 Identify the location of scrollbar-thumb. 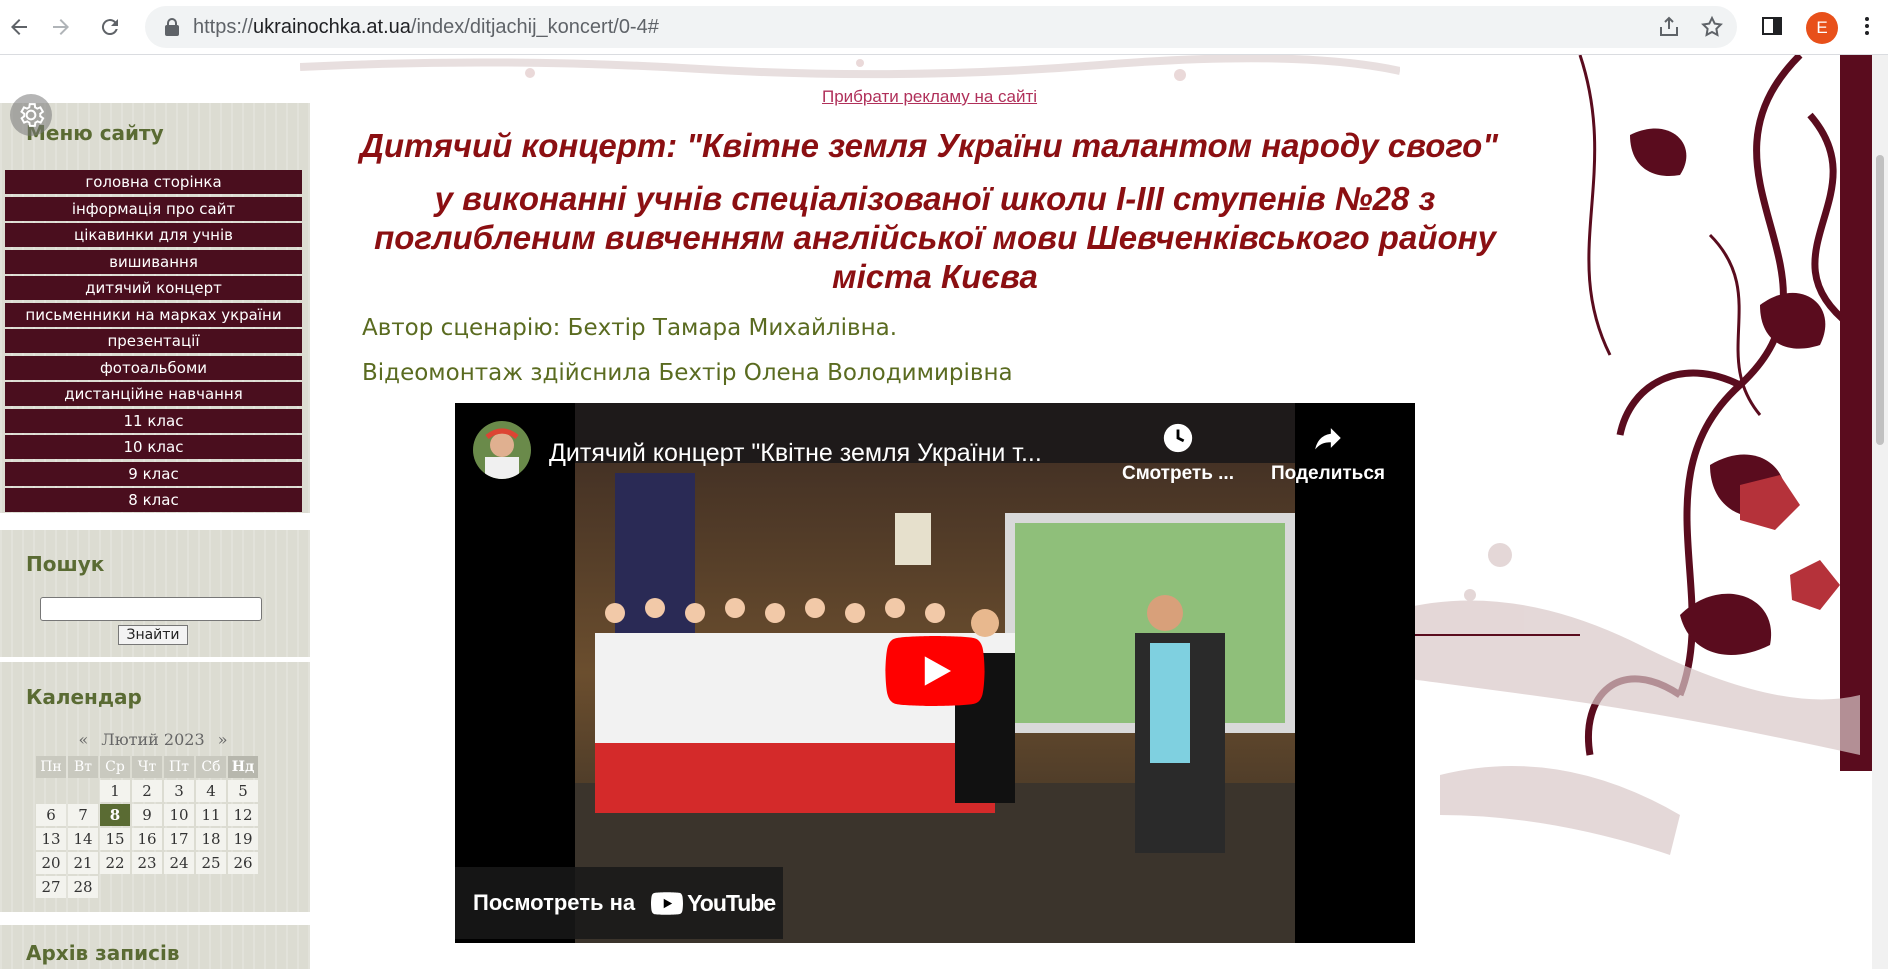
(1880, 300).